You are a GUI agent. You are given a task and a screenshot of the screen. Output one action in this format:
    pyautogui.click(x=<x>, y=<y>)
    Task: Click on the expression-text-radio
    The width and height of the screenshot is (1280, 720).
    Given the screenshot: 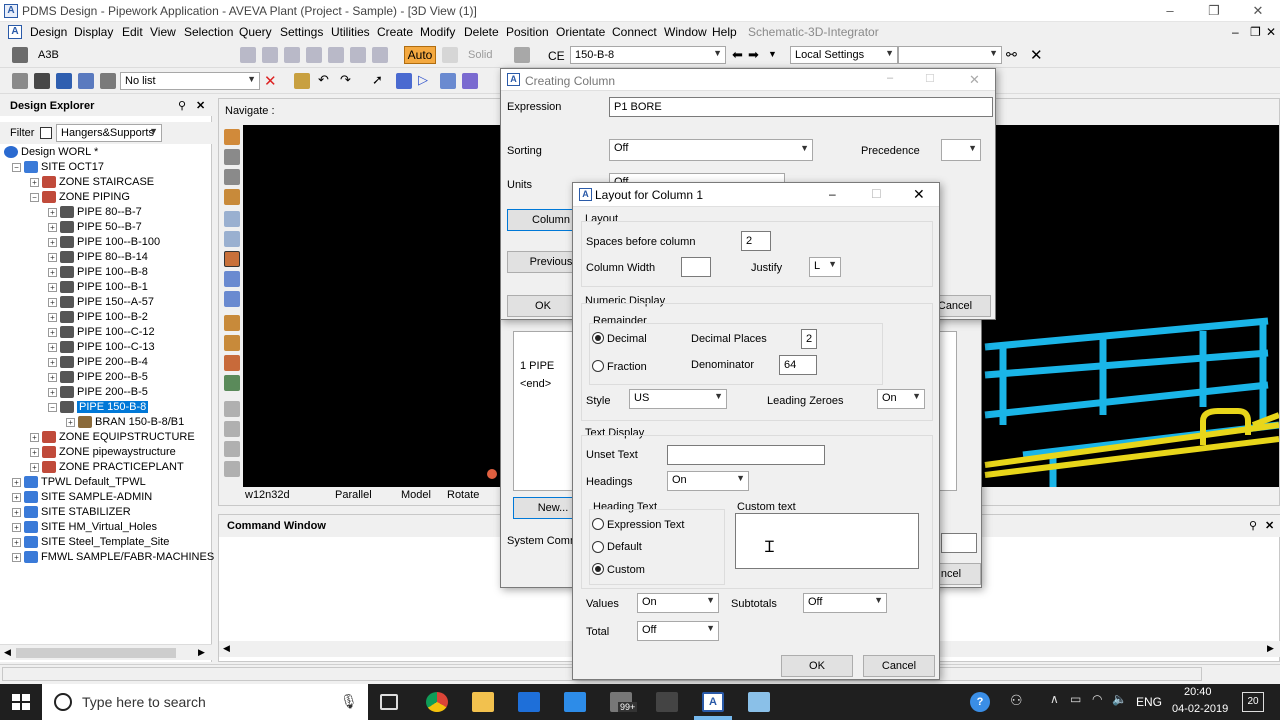 What is the action you would take?
    pyautogui.click(x=598, y=524)
    